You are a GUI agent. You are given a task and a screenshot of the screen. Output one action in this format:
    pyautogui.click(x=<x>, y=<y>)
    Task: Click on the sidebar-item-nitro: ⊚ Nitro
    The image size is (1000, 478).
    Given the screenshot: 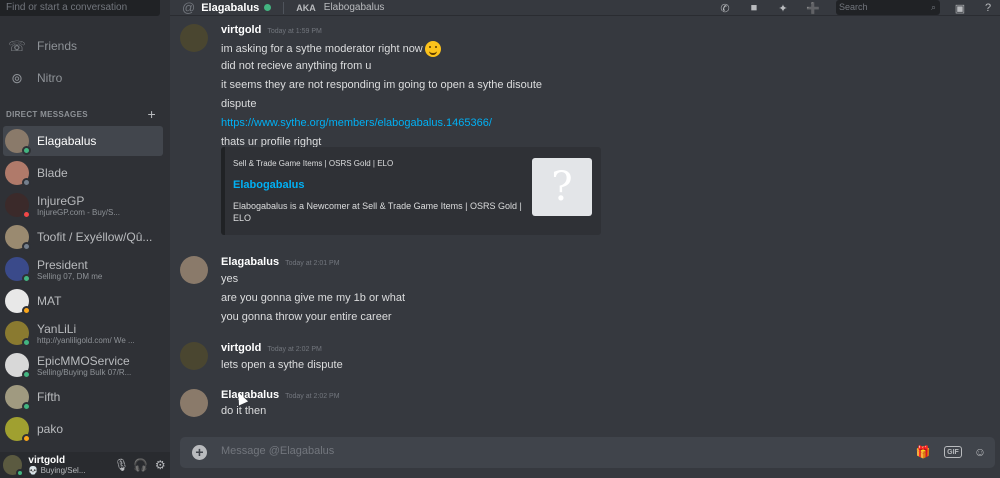 What is the action you would take?
    pyautogui.click(x=85, y=78)
    